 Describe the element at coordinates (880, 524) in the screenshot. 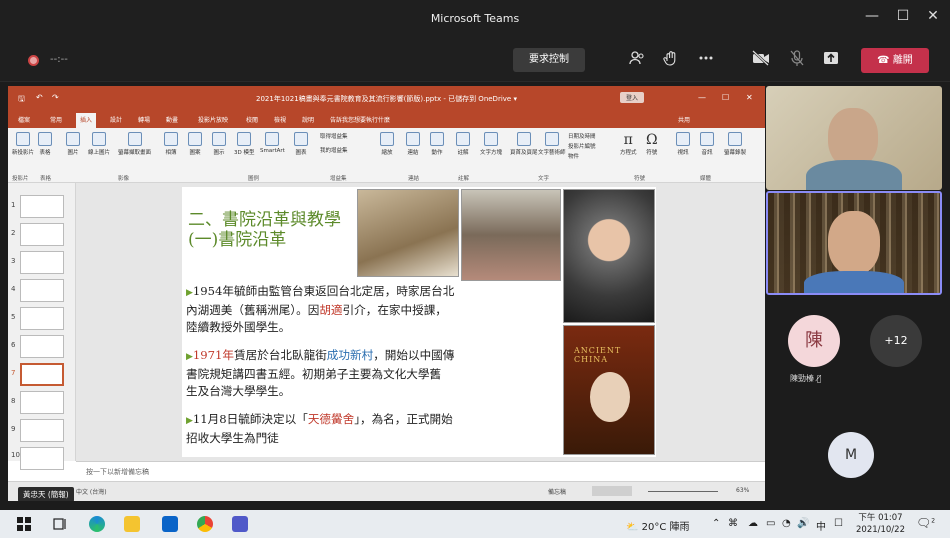

I see `clock: 下午 01:07 2021/10/22` at that location.